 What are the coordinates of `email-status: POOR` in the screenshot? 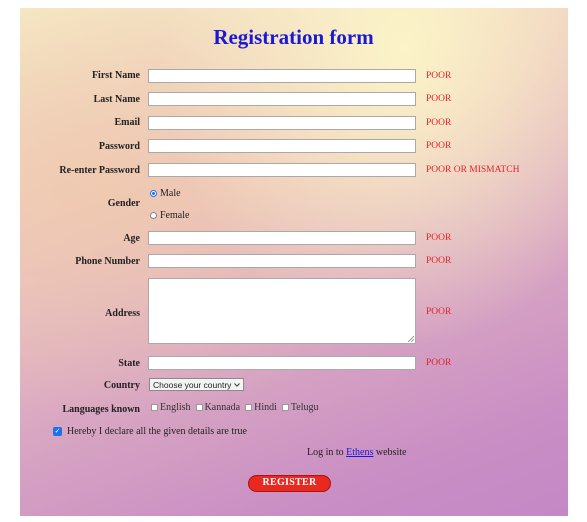 It's located at (439, 123).